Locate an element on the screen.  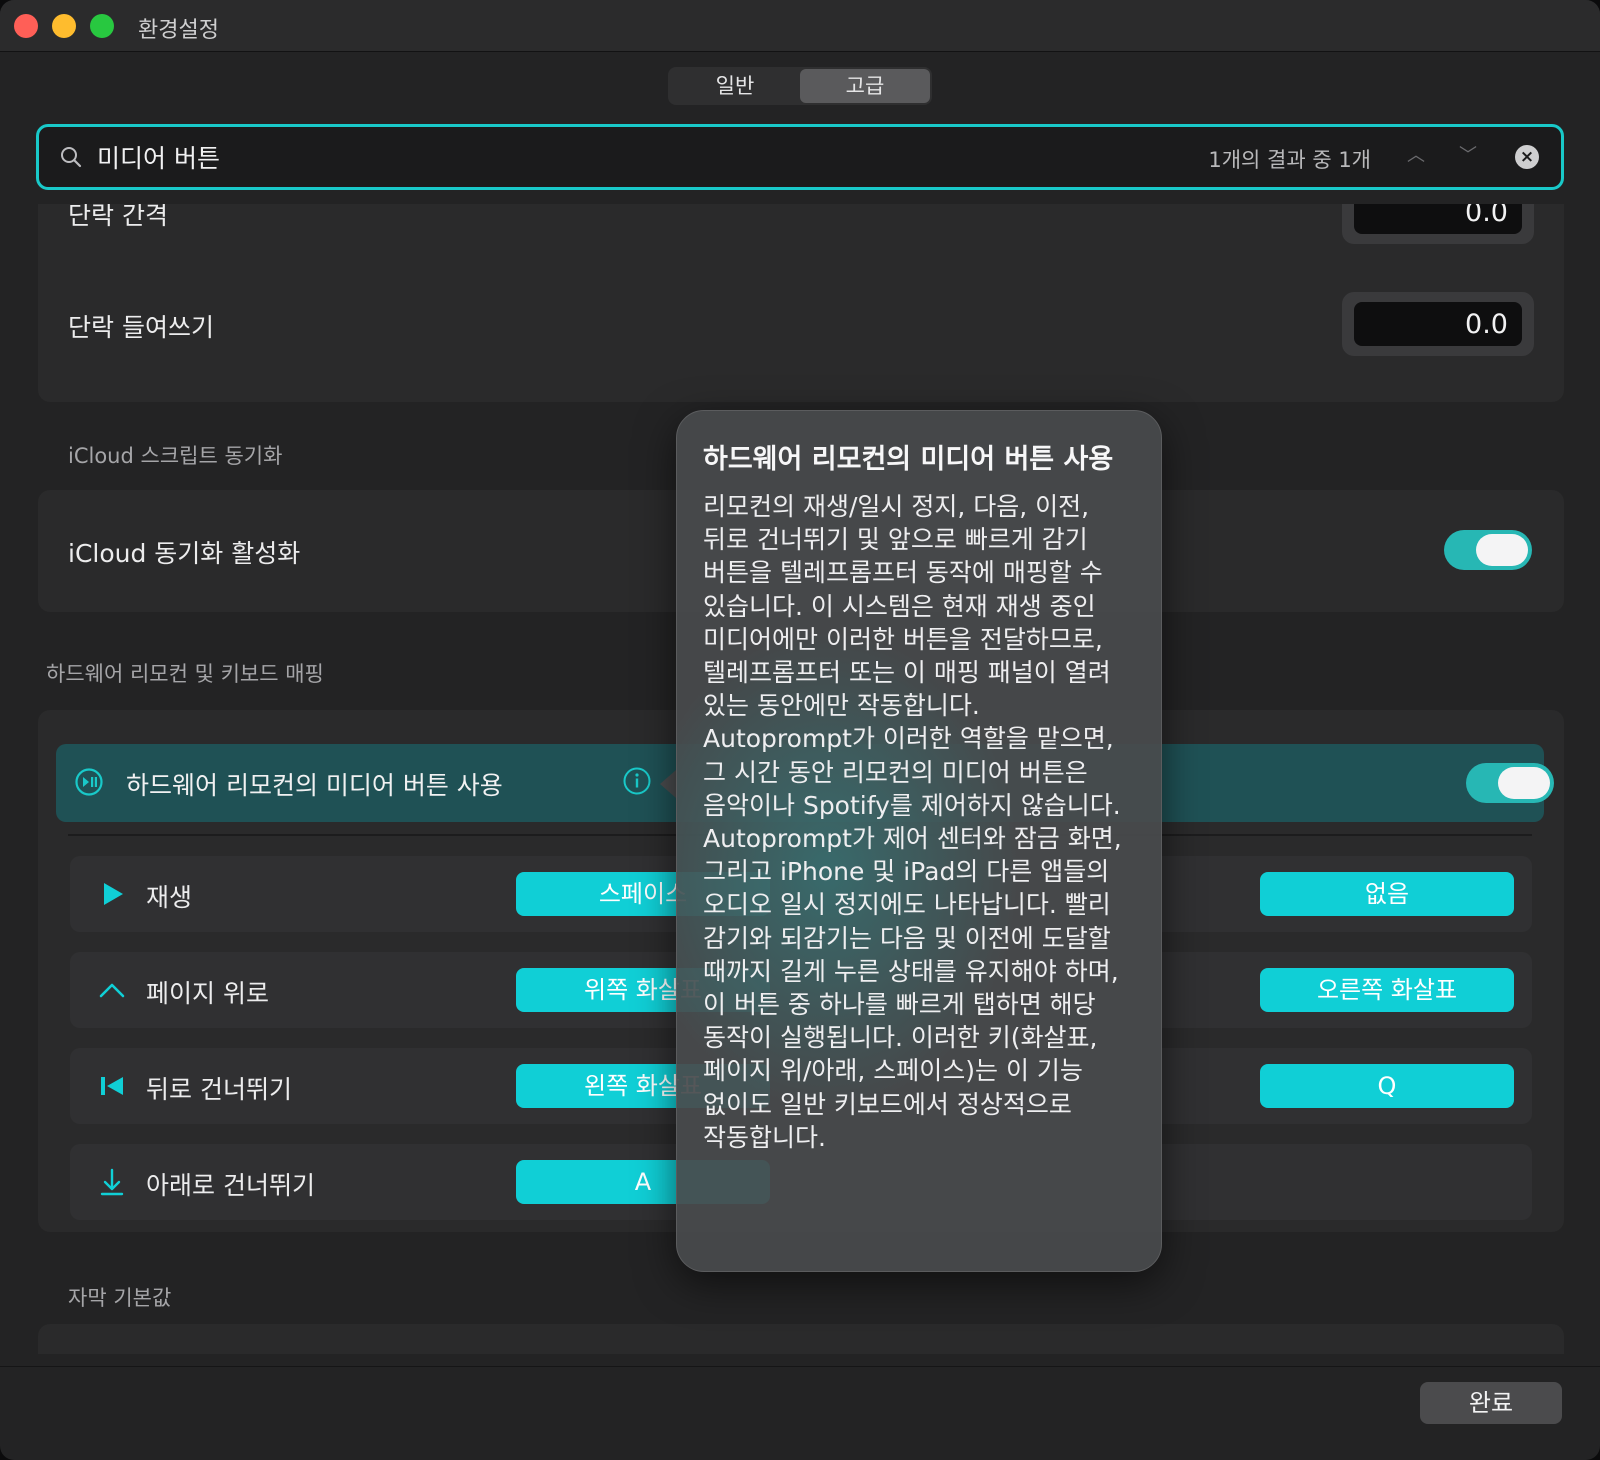
key-binding-label: 스페이스 is located at coordinates (643, 894).